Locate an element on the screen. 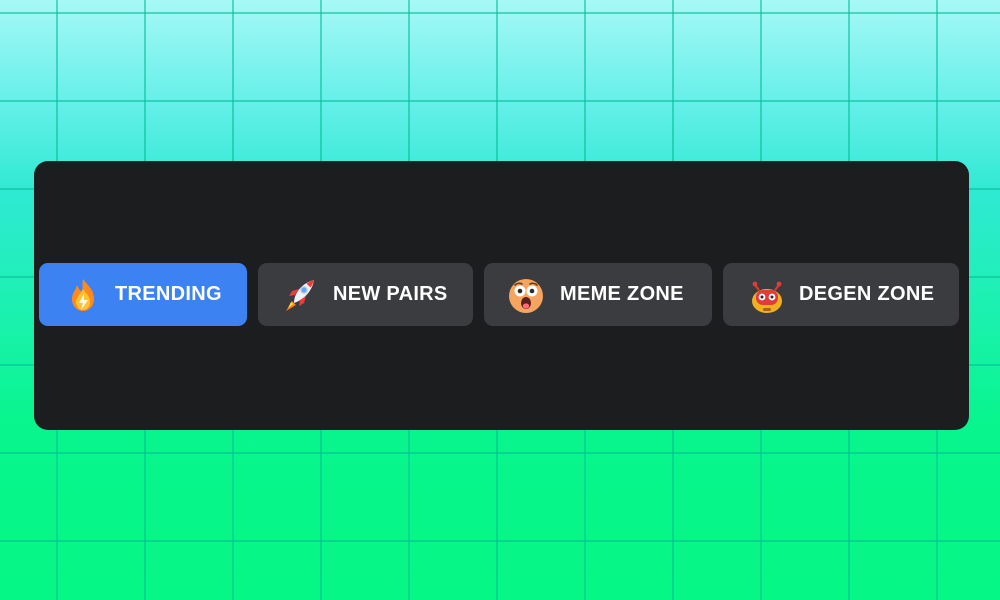  tab-degen-zone: DEGEN ZONE is located at coordinates (841, 294).